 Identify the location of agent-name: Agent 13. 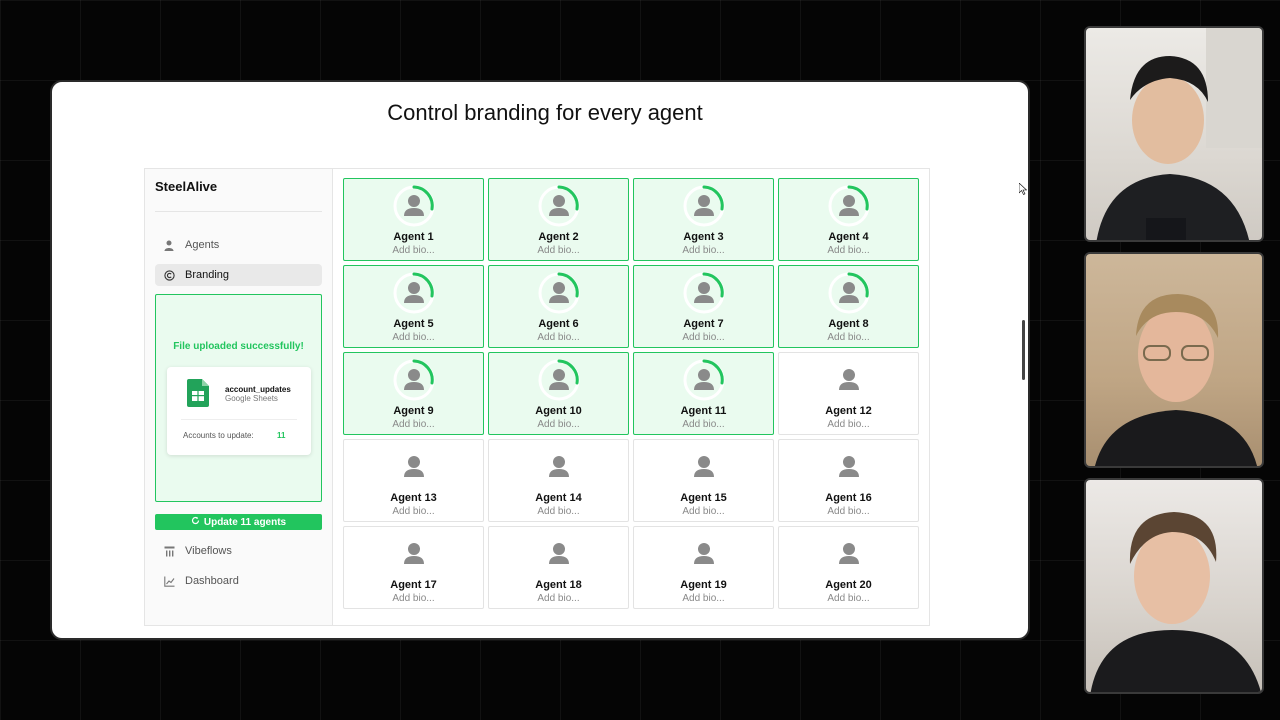
(413, 498).